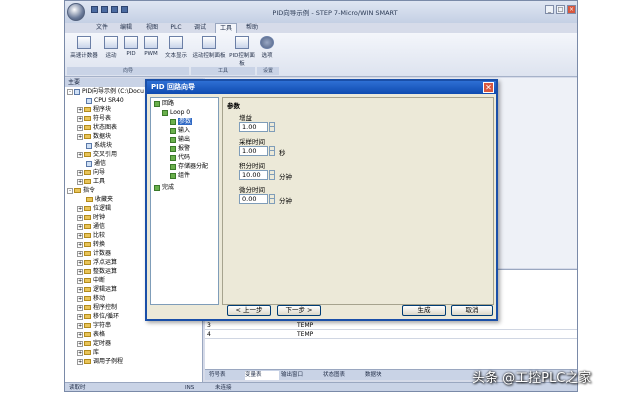 Image resolution: width=640 pixels, height=400 pixels. Describe the element at coordinates (253, 127) in the screenshot. I see `gain-input` at that location.